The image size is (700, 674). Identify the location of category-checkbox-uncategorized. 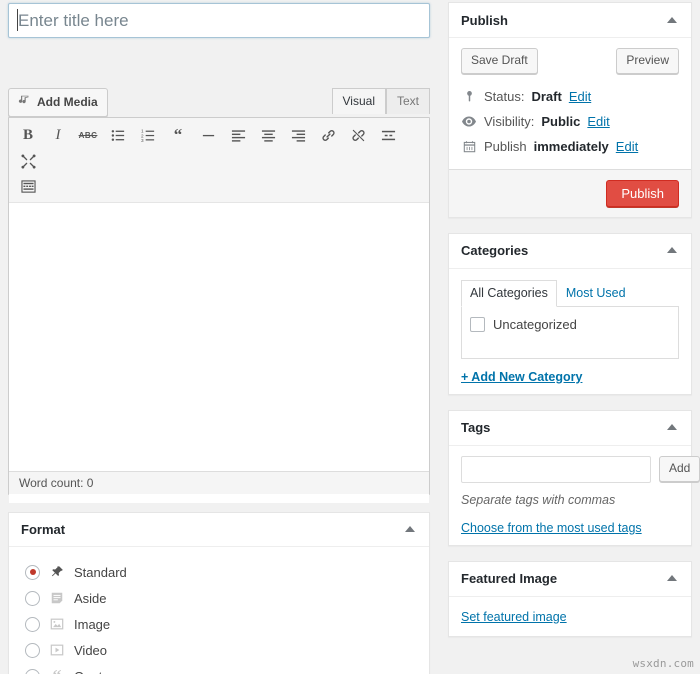
(477, 324).